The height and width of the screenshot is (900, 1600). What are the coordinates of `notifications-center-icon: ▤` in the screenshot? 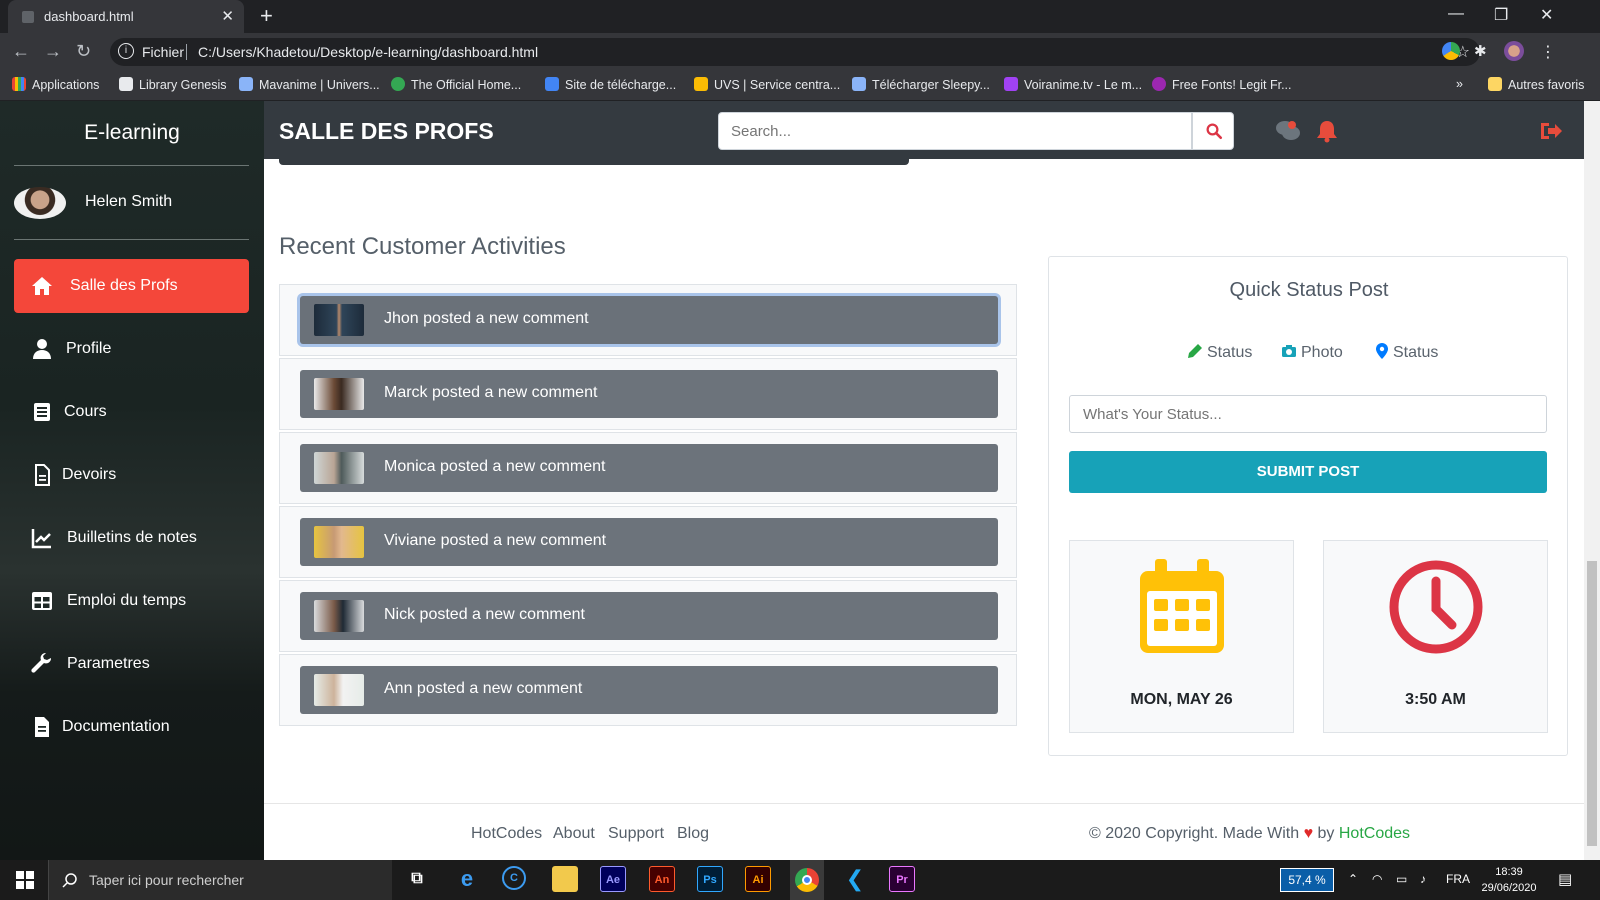 It's located at (1565, 879).